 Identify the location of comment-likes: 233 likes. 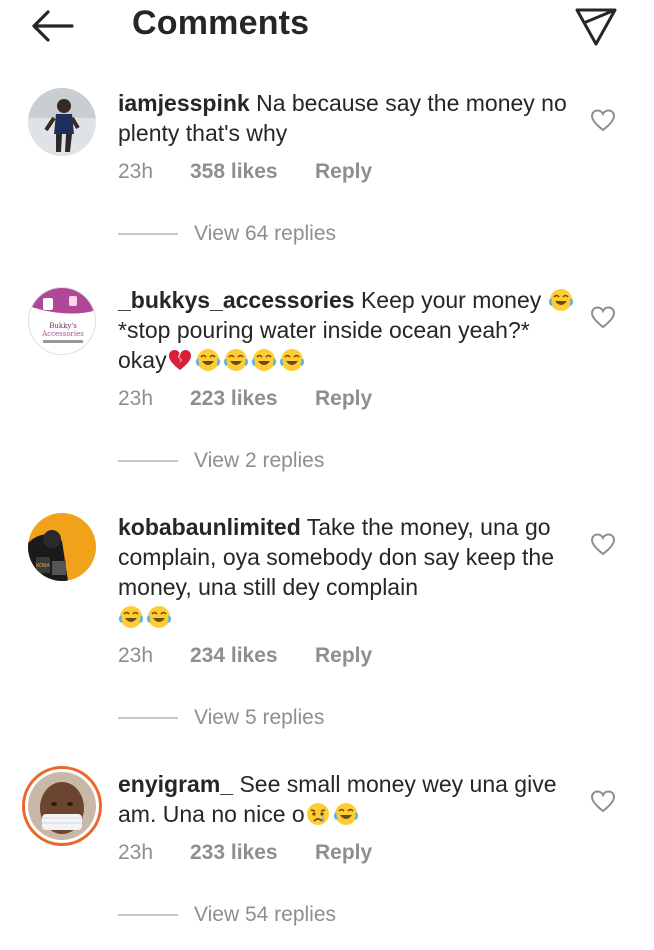
(252, 853).